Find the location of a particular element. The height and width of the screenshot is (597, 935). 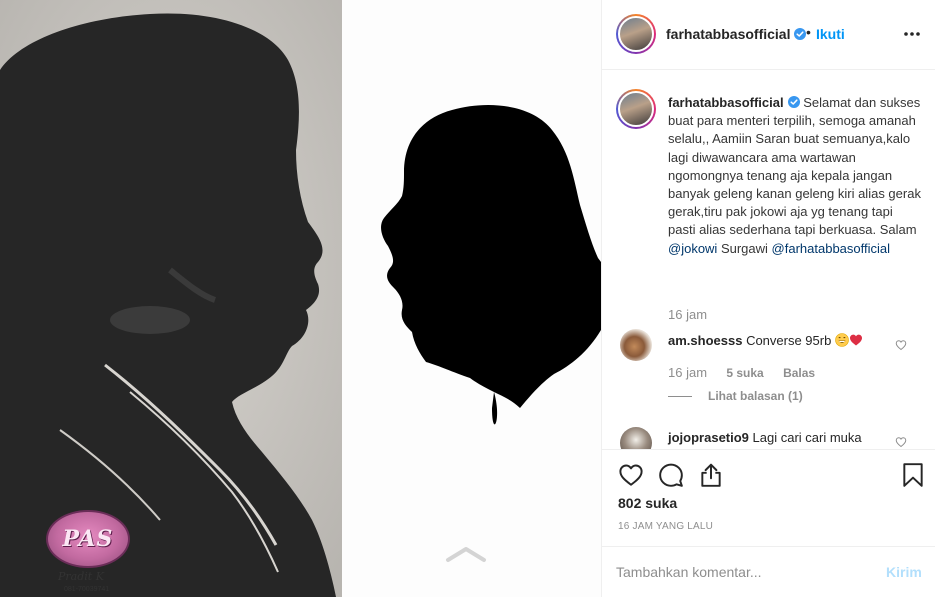

post-timestamp: 16 JAM YANG LALU is located at coordinates (665, 526).